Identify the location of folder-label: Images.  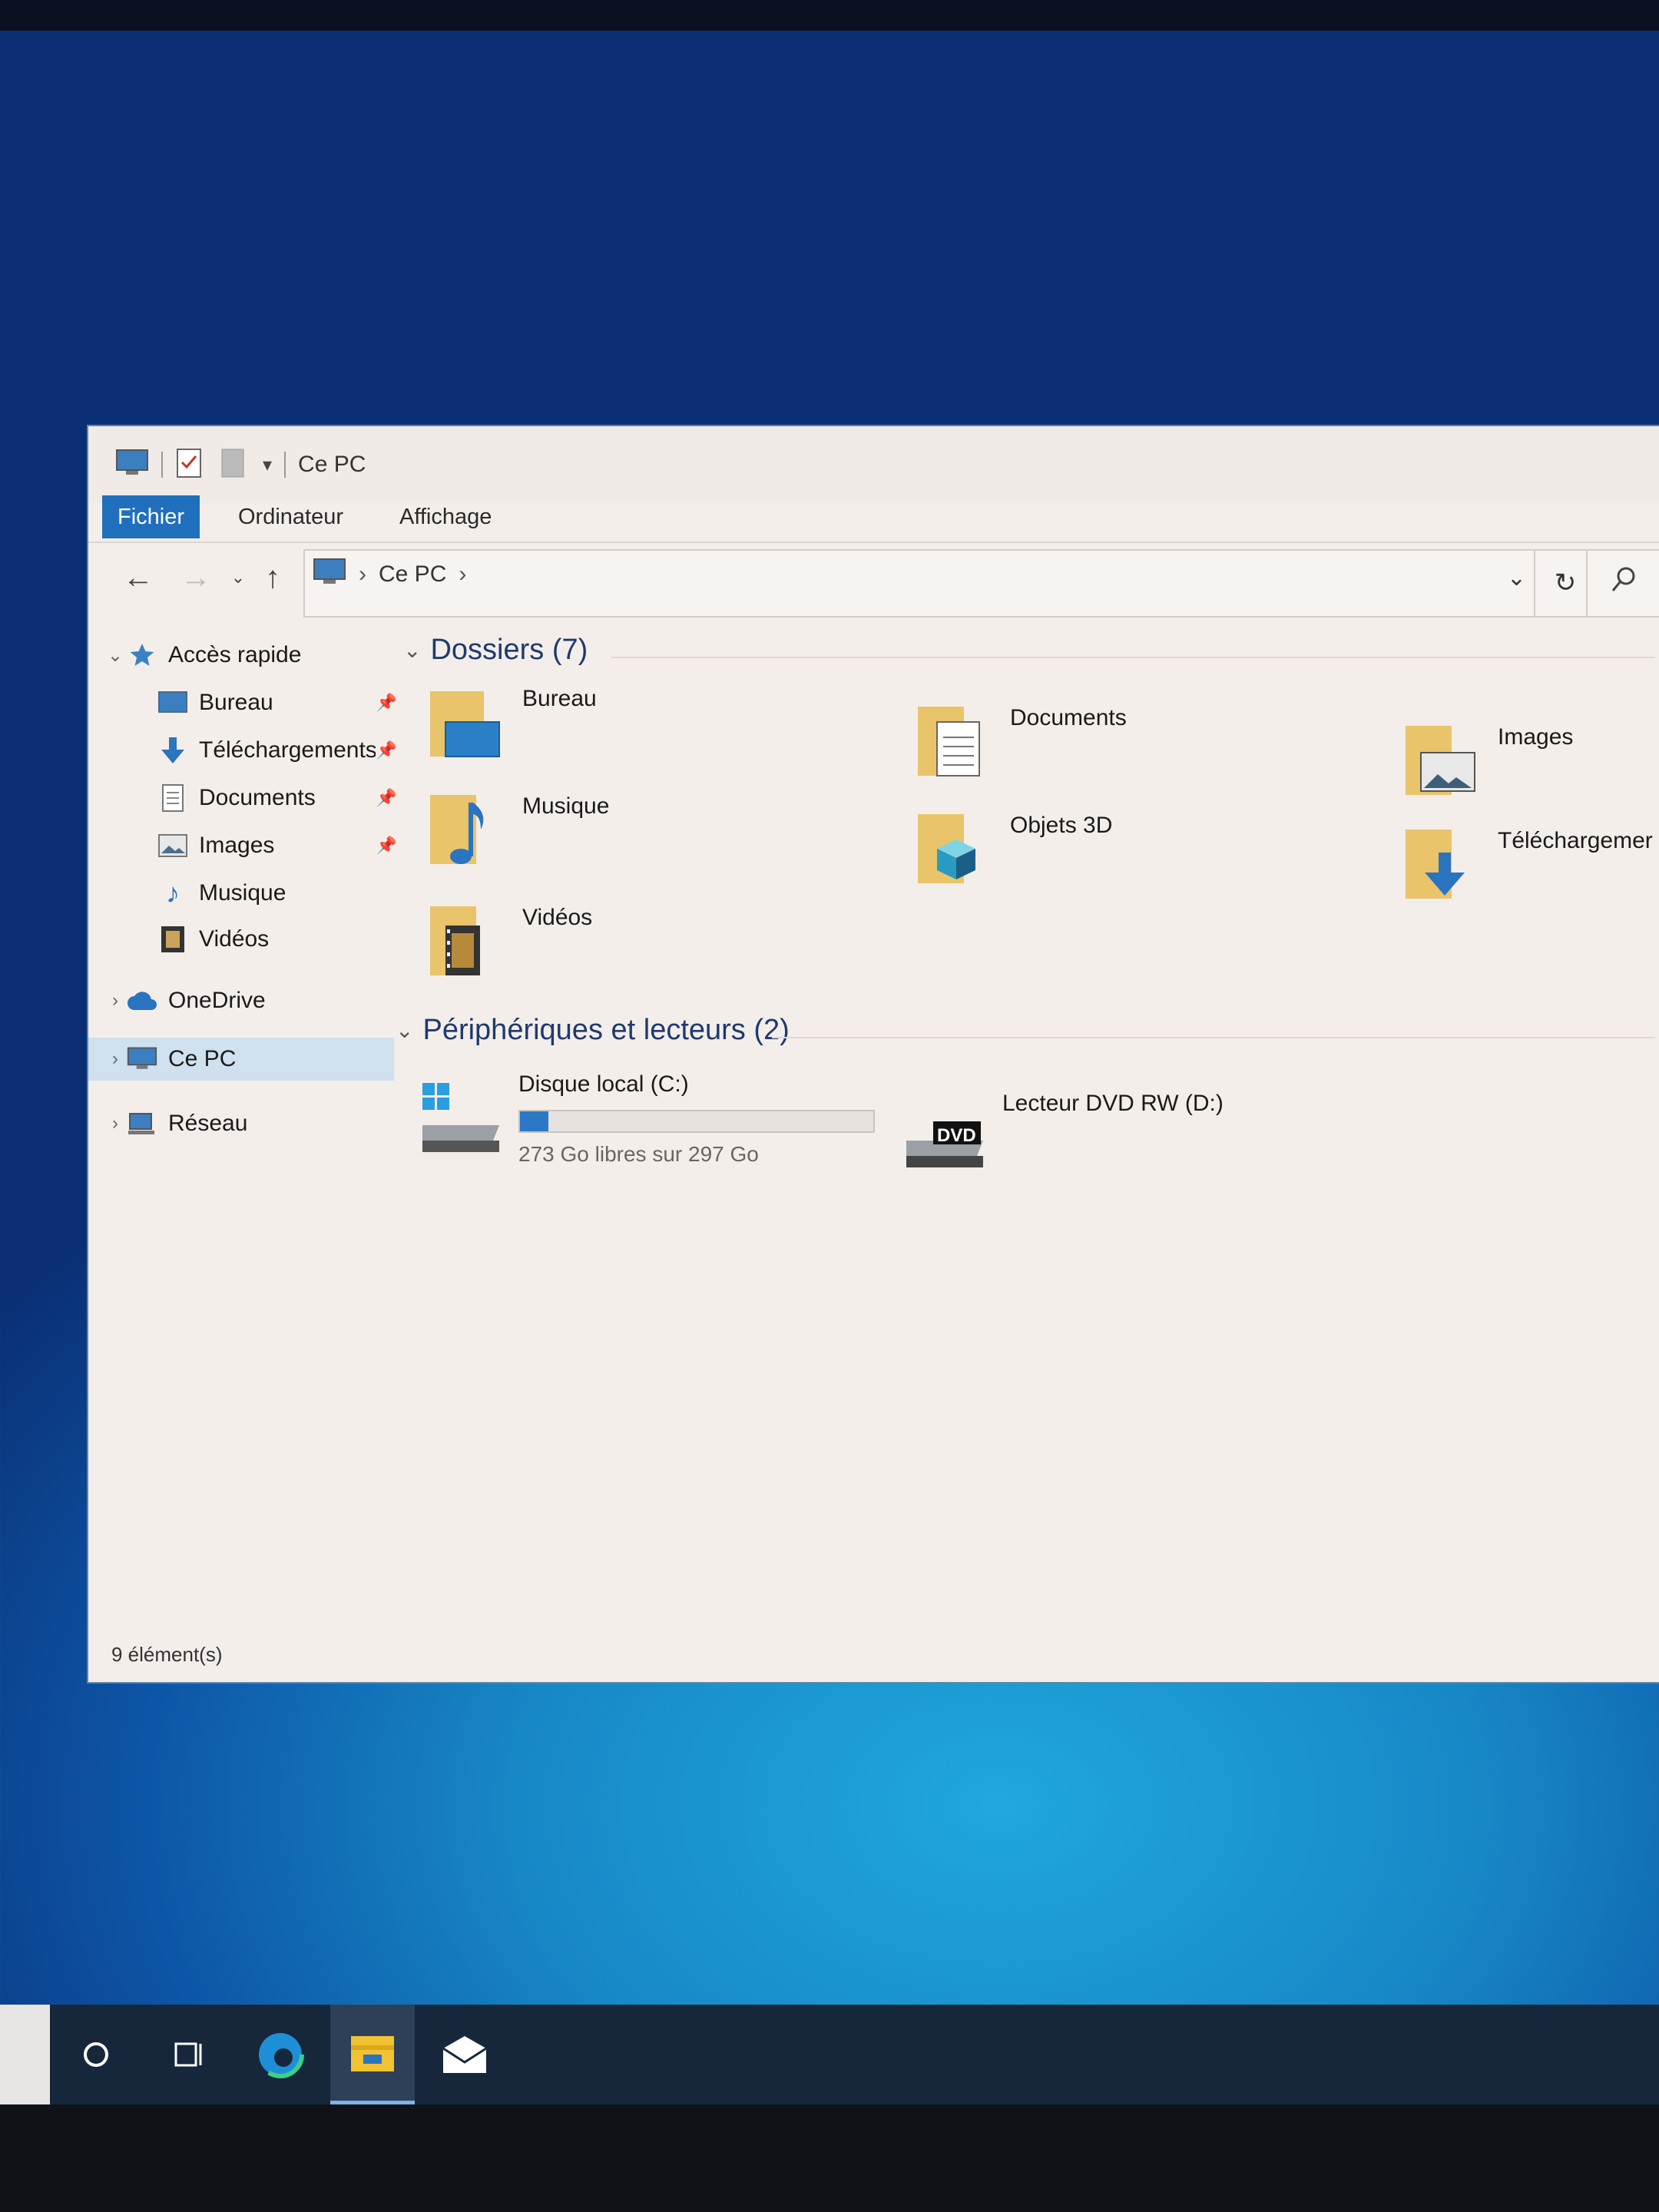
(1536, 737).